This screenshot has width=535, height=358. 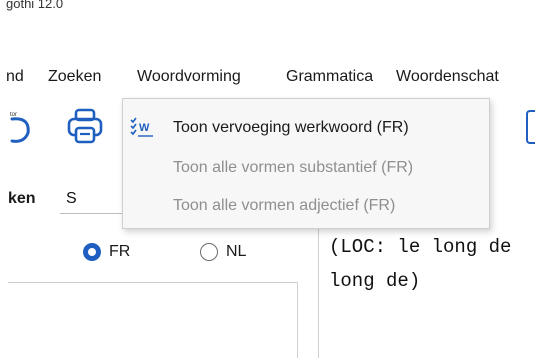 I want to click on menu-item-toon-substantief: Toon alle vormen substantief (FR), so click(x=306, y=168).